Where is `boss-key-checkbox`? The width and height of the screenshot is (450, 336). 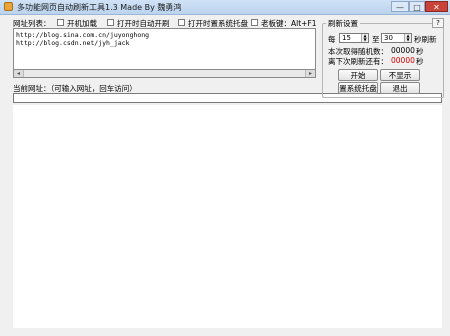 boss-key-checkbox is located at coordinates (254, 22).